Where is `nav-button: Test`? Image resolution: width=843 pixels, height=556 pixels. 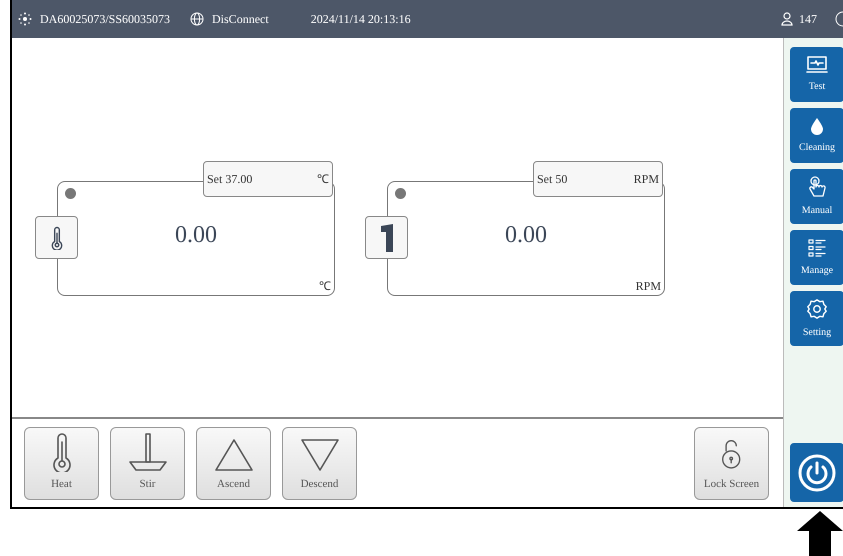
nav-button: Test is located at coordinates (816, 74).